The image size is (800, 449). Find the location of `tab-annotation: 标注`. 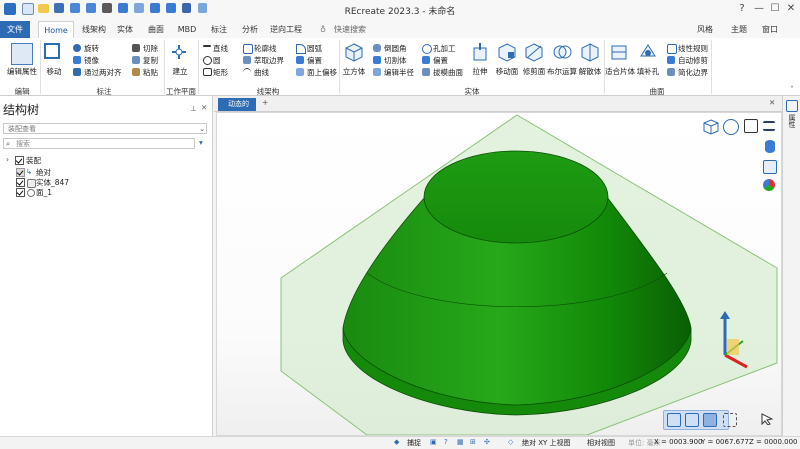

tab-annotation: 标注 is located at coordinates (219, 29).